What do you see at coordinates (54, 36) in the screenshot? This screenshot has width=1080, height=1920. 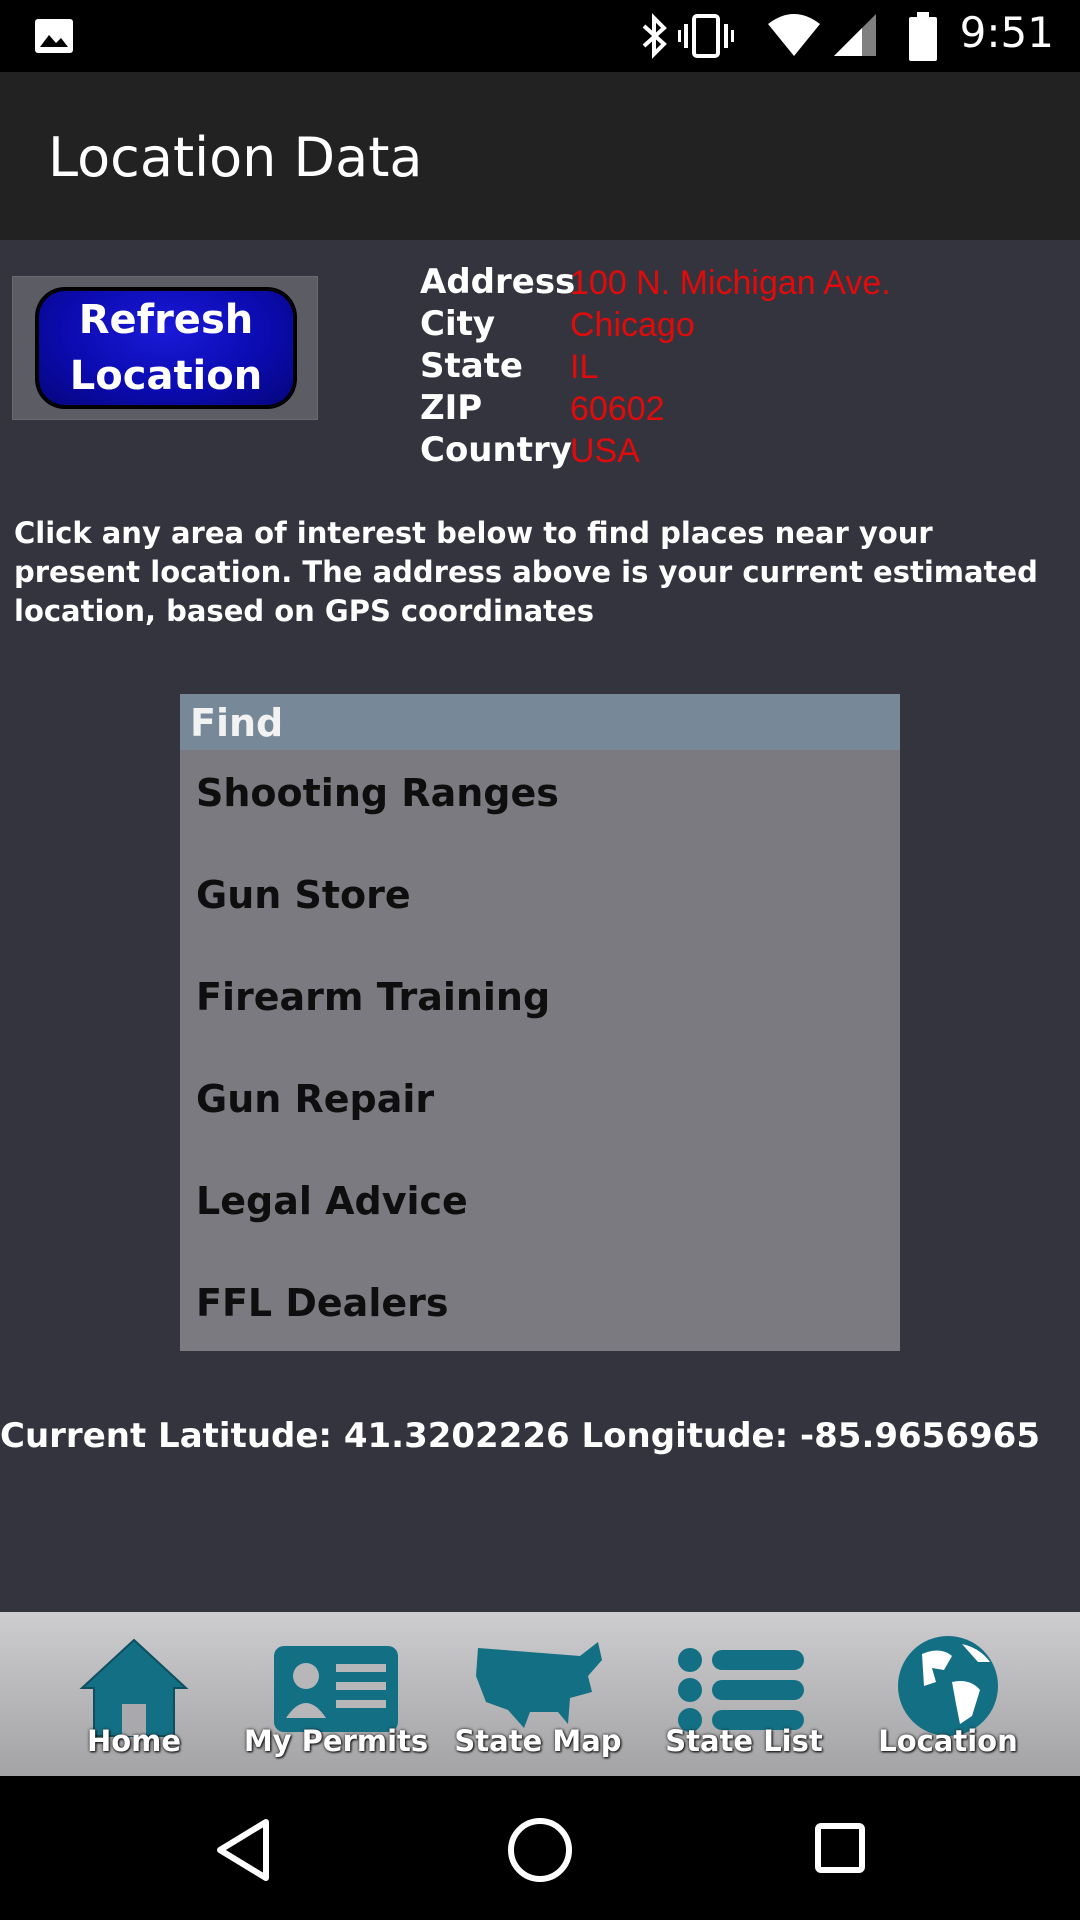 I see `image-notification-icon` at bounding box center [54, 36].